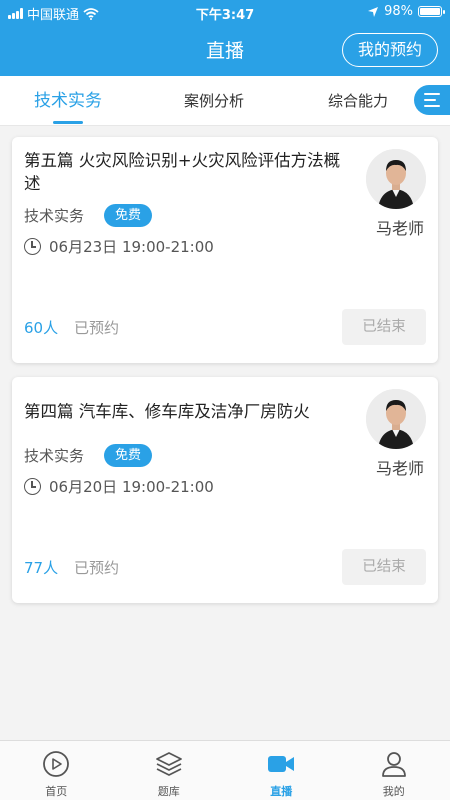 This screenshot has height=800, width=450. What do you see at coordinates (281, 791) in the screenshot?
I see `bottom-tab-label: 直播` at bounding box center [281, 791].